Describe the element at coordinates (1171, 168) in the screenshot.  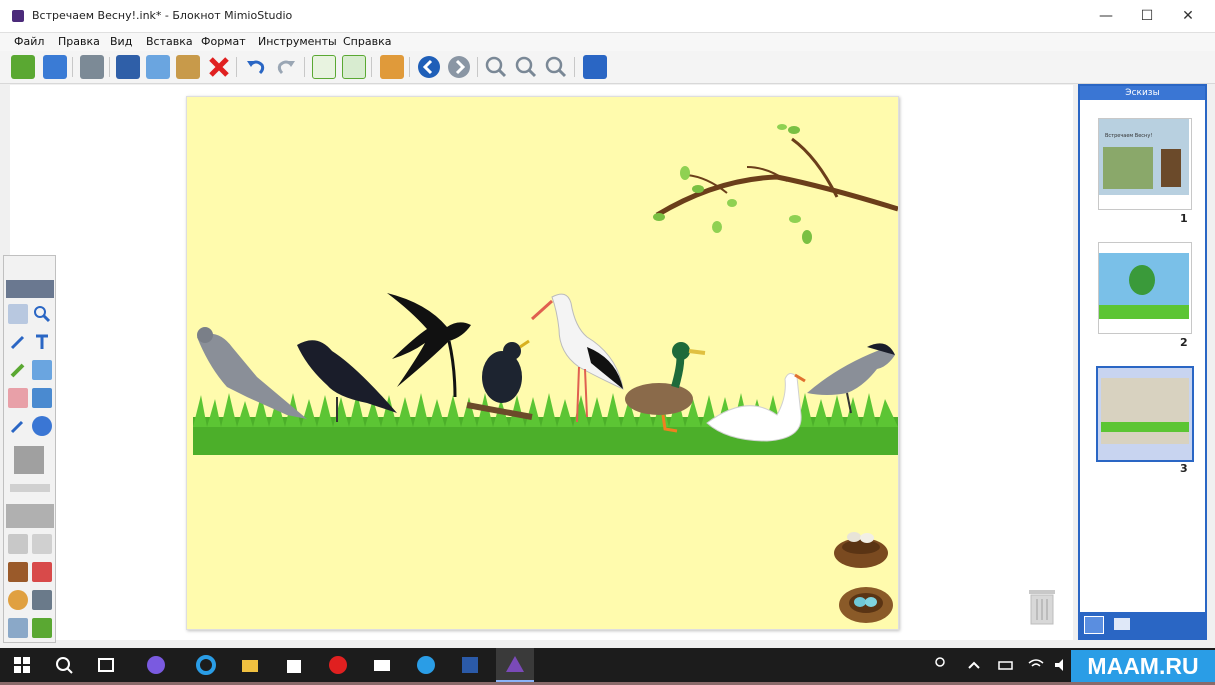
I see `thumbnail-birdhouse` at that location.